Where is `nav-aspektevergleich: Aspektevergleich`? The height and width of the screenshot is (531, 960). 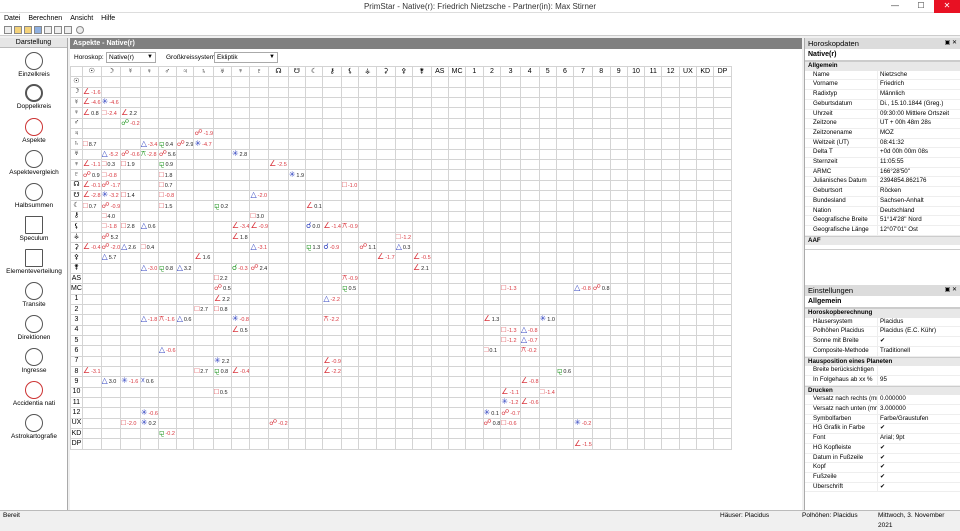 nav-aspektevergleich: Aspektevergleich is located at coordinates (34, 163).